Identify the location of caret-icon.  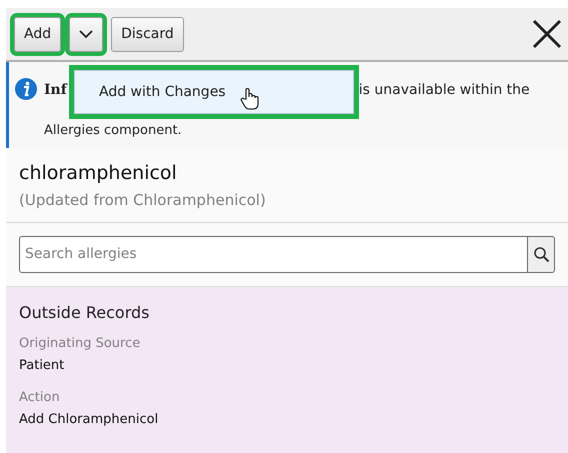
(86, 34).